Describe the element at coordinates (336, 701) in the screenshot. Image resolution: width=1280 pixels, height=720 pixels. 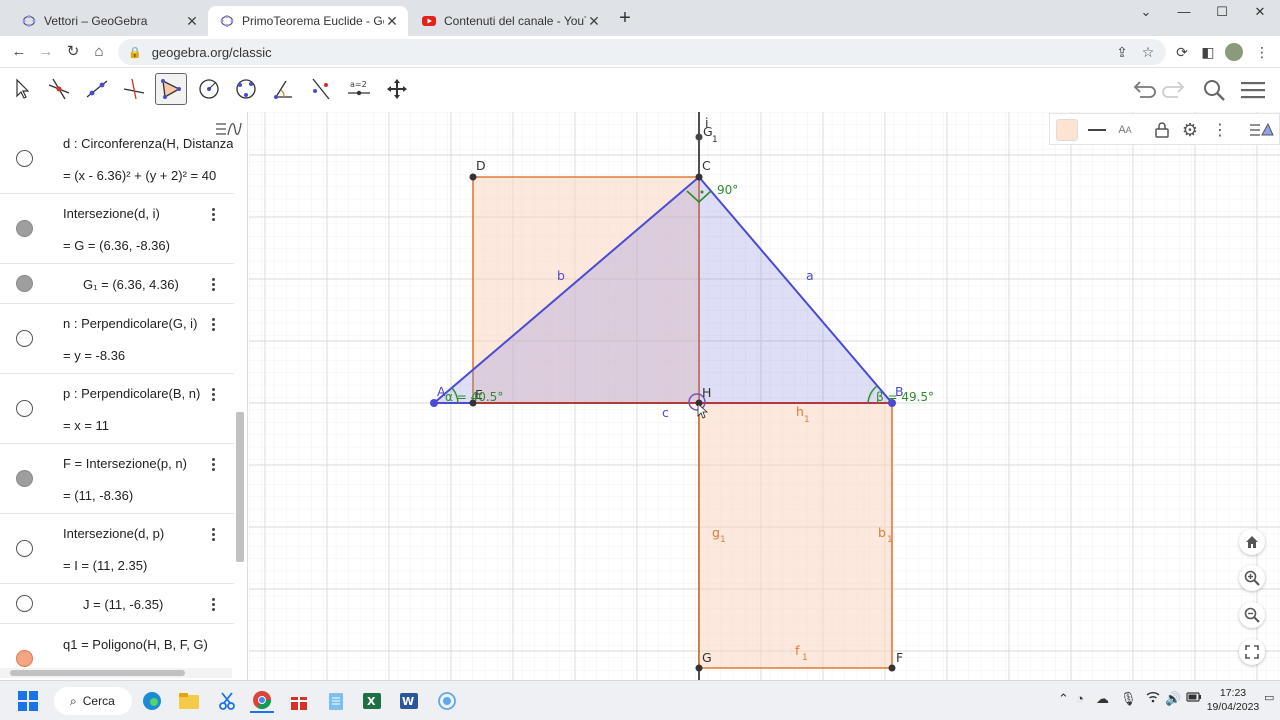
I see `notepad-icon` at that location.